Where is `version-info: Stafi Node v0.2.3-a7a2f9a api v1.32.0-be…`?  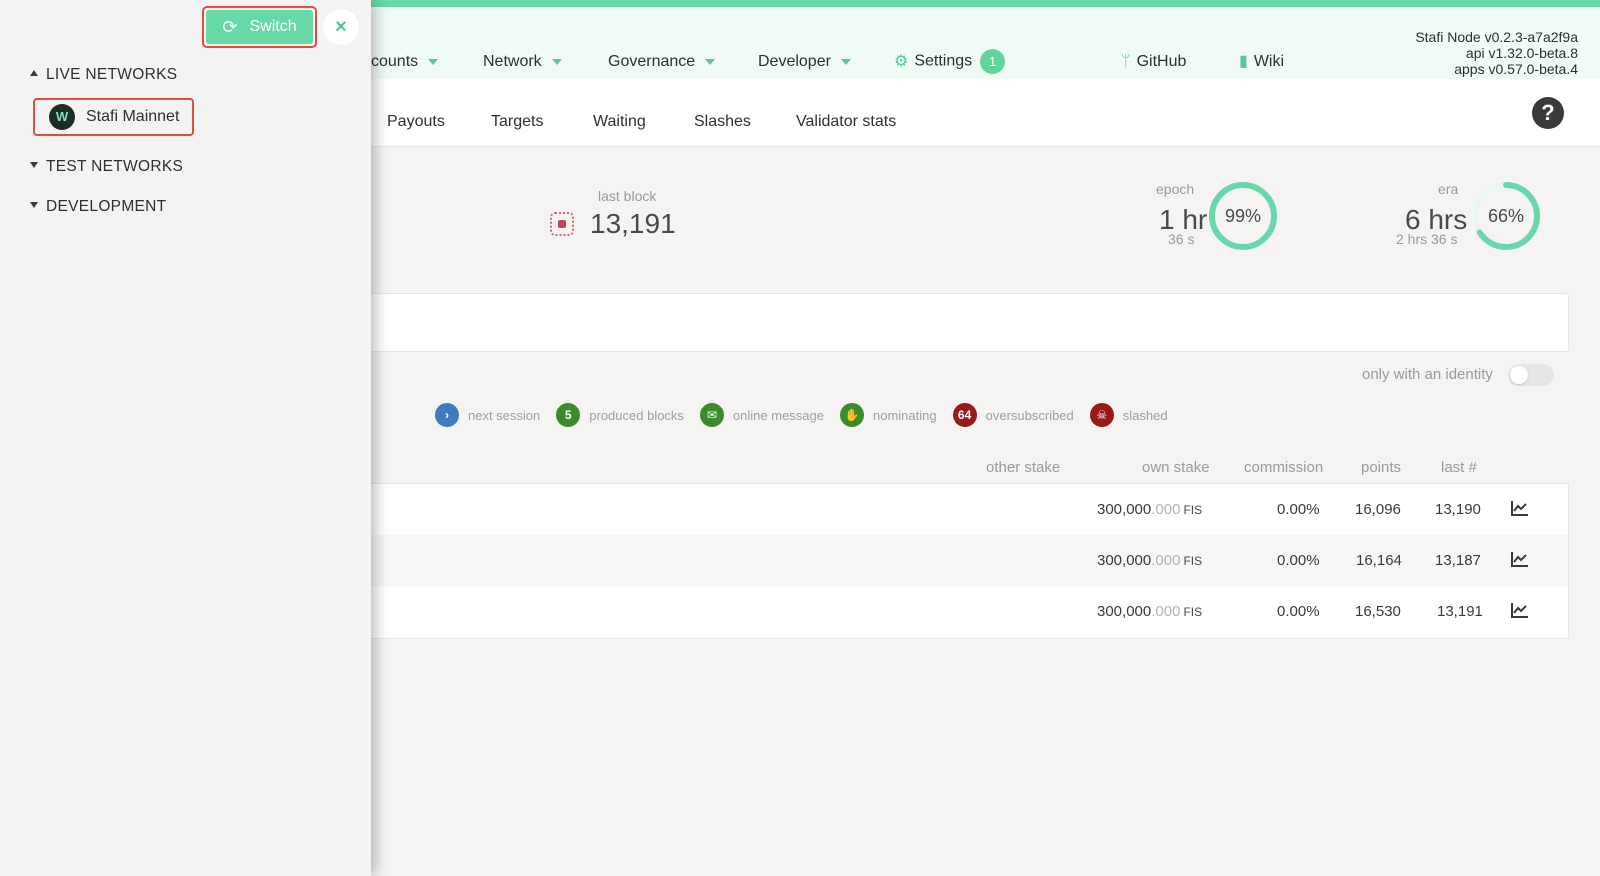 version-info: Stafi Node v0.2.3-a7a2f9a api v1.32.0-be… is located at coordinates (1496, 53).